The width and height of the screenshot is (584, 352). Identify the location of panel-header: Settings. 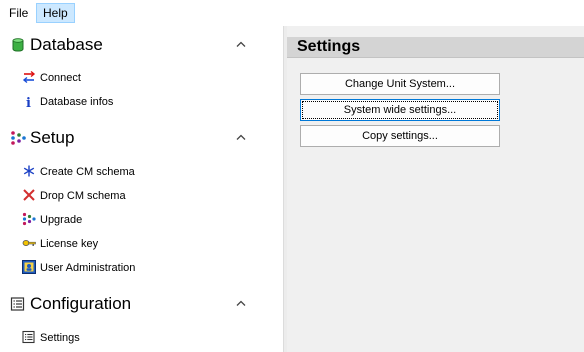
(435, 47).